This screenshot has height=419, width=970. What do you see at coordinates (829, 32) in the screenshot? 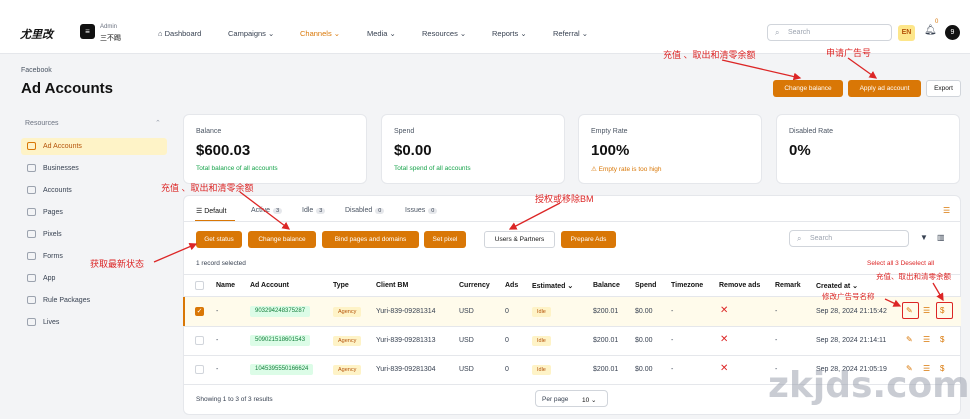
I see `global-search-input: ⌕ Search` at bounding box center [829, 32].